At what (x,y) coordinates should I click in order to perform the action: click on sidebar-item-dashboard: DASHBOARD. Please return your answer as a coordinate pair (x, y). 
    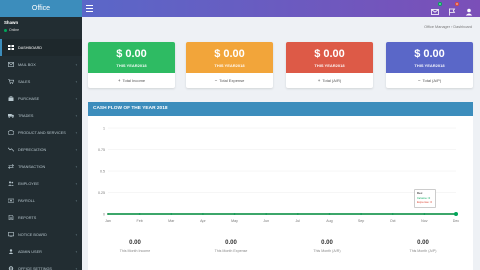
    Looking at the image, I should click on (41, 47).